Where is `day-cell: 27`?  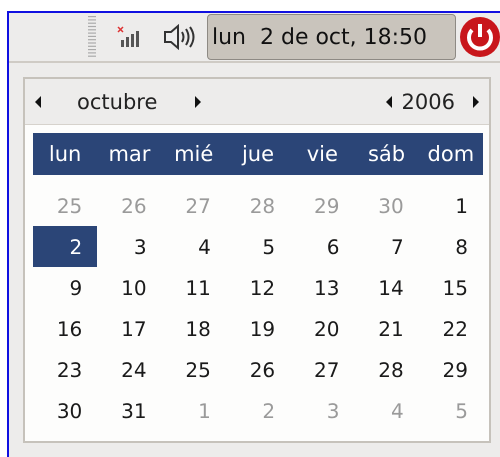 day-cell: 27 is located at coordinates (322, 369).